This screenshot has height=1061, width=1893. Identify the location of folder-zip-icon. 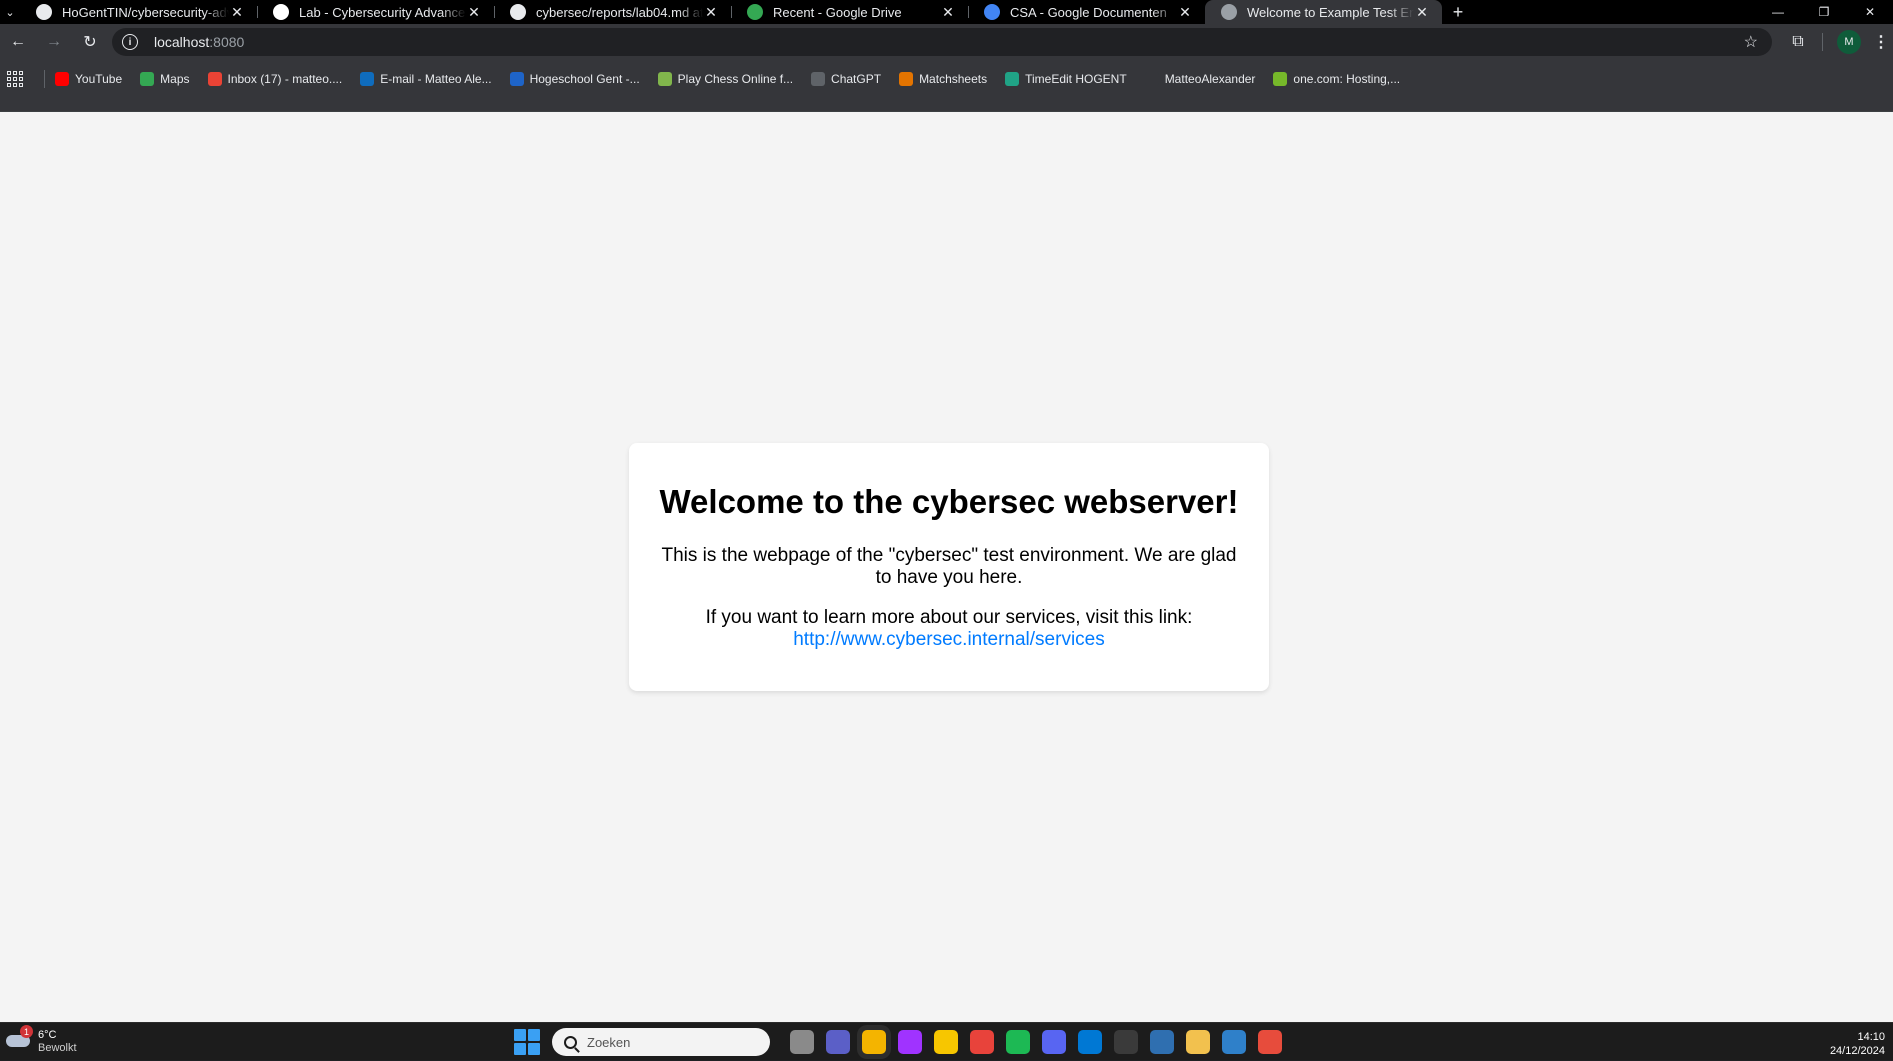
(1198, 1042).